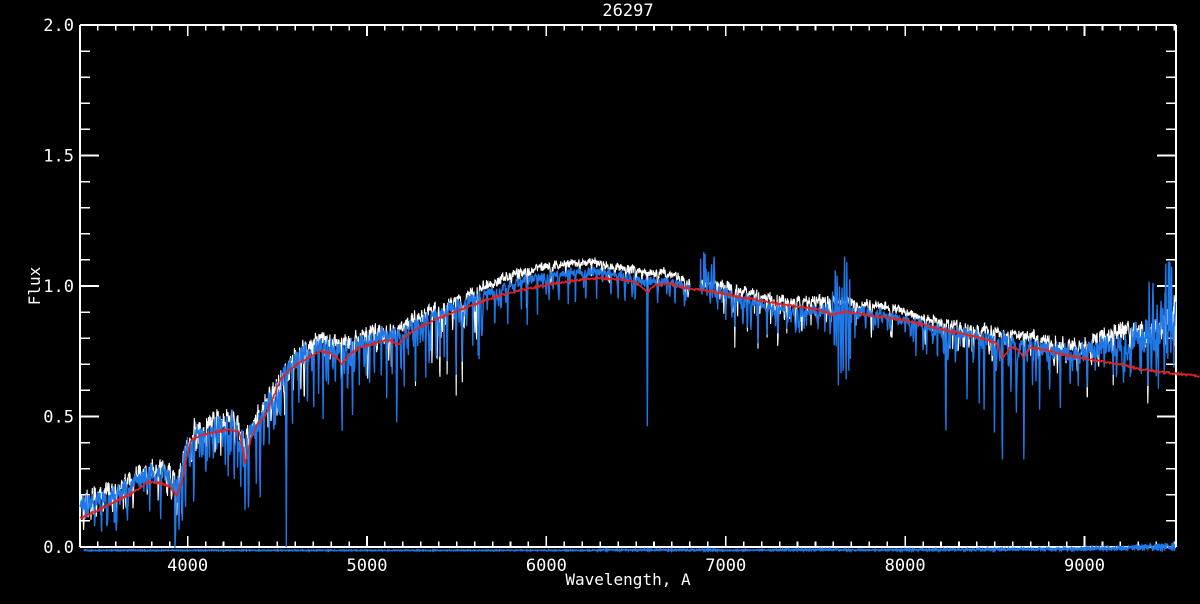 Image resolution: width=1200 pixels, height=604 pixels. Describe the element at coordinates (34, 285) in the screenshot. I see `y-axis-label: Flux` at that location.